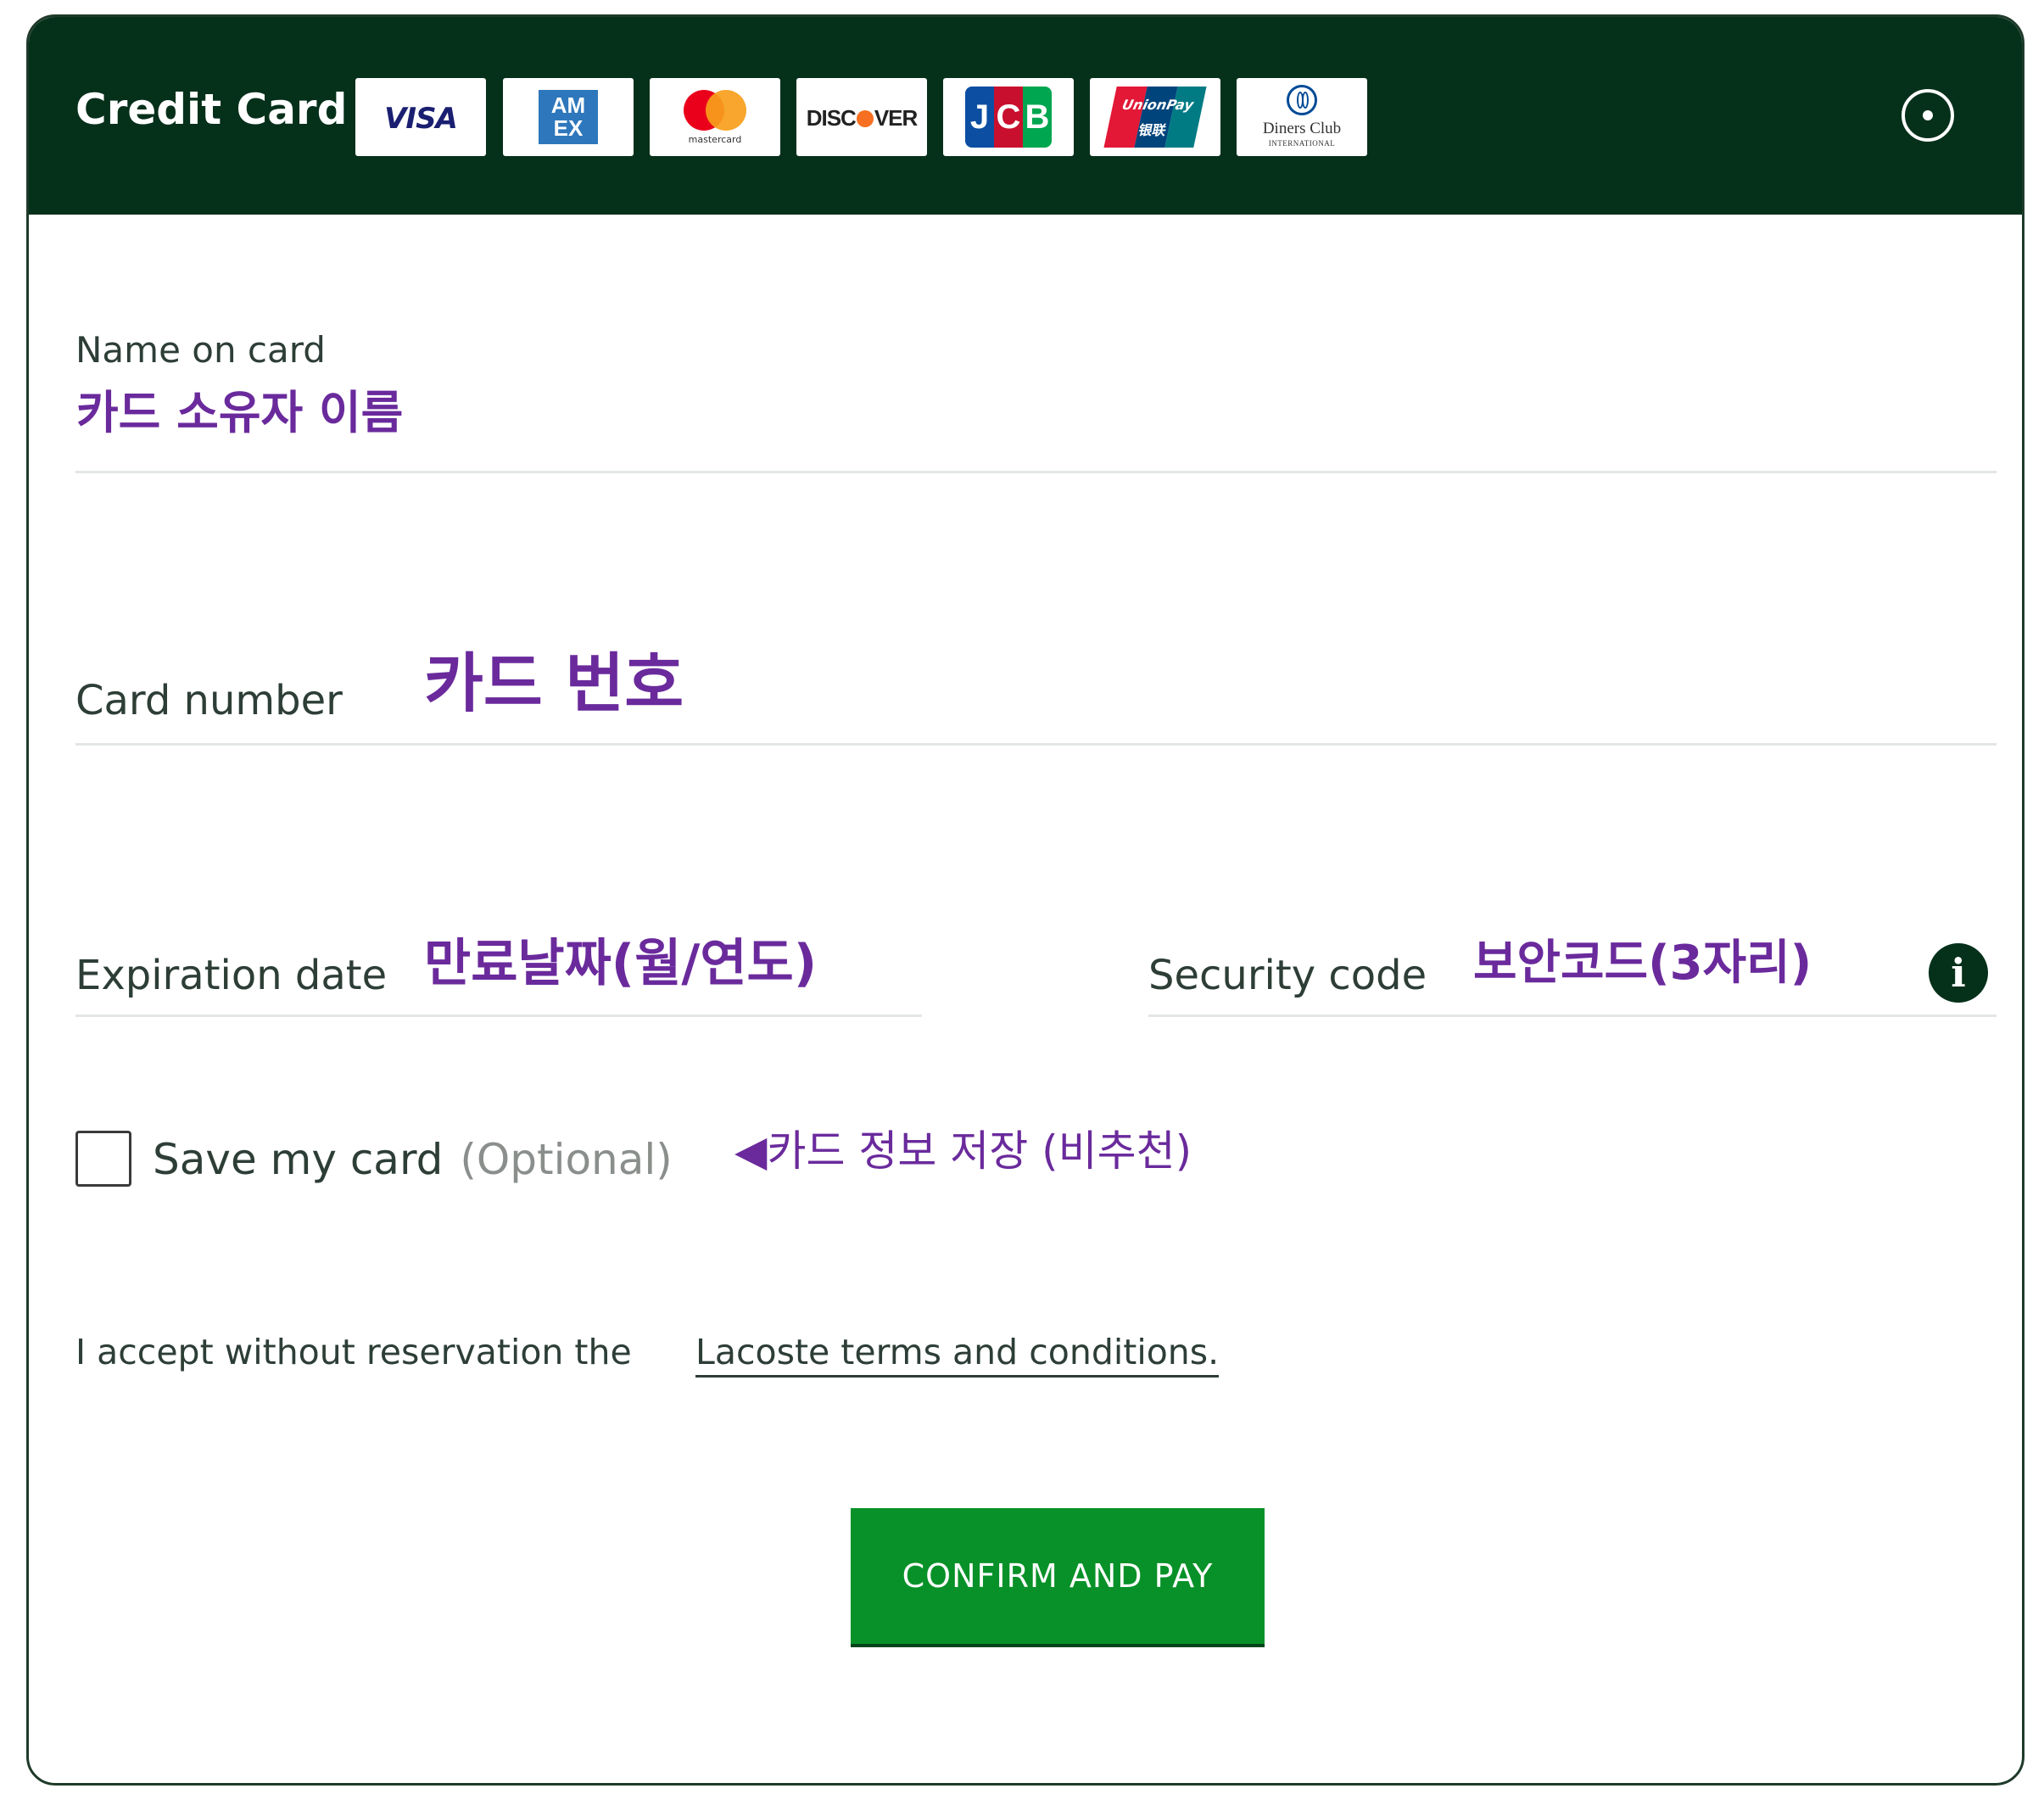 The width and height of the screenshot is (2044, 1794). Describe the element at coordinates (896, 118) in the screenshot. I see `discover-text-end: VER` at that location.